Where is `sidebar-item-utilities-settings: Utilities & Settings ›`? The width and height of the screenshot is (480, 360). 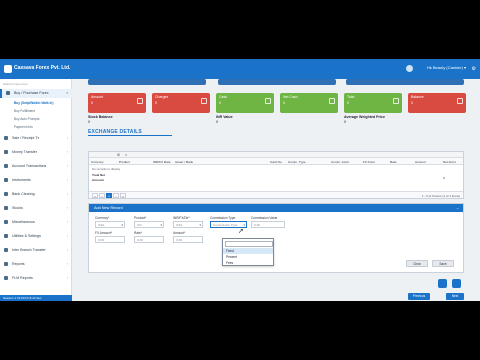
sidebar-item-utilities-settings: Utilities & Settings › is located at coordinates (36, 236).